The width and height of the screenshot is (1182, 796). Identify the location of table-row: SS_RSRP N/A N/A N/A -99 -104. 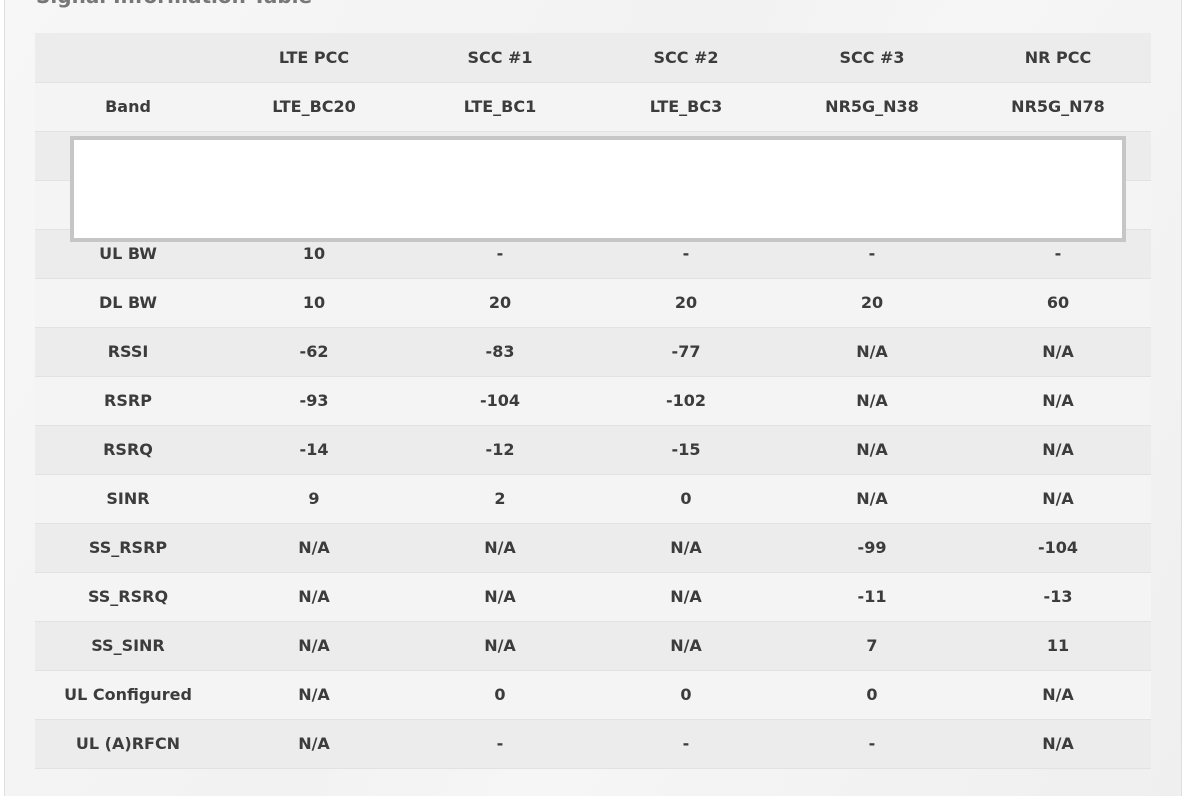
(593, 548).